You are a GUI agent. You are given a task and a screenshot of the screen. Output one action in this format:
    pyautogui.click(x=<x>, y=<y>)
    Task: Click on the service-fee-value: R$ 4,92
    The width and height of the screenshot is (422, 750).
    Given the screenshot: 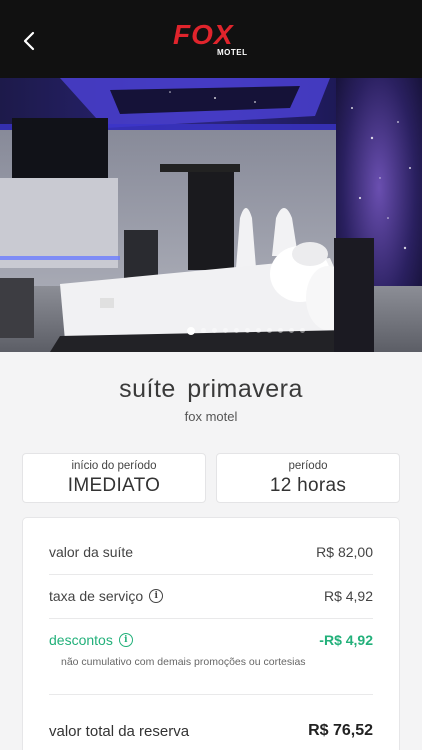 What is the action you would take?
    pyautogui.click(x=348, y=596)
    